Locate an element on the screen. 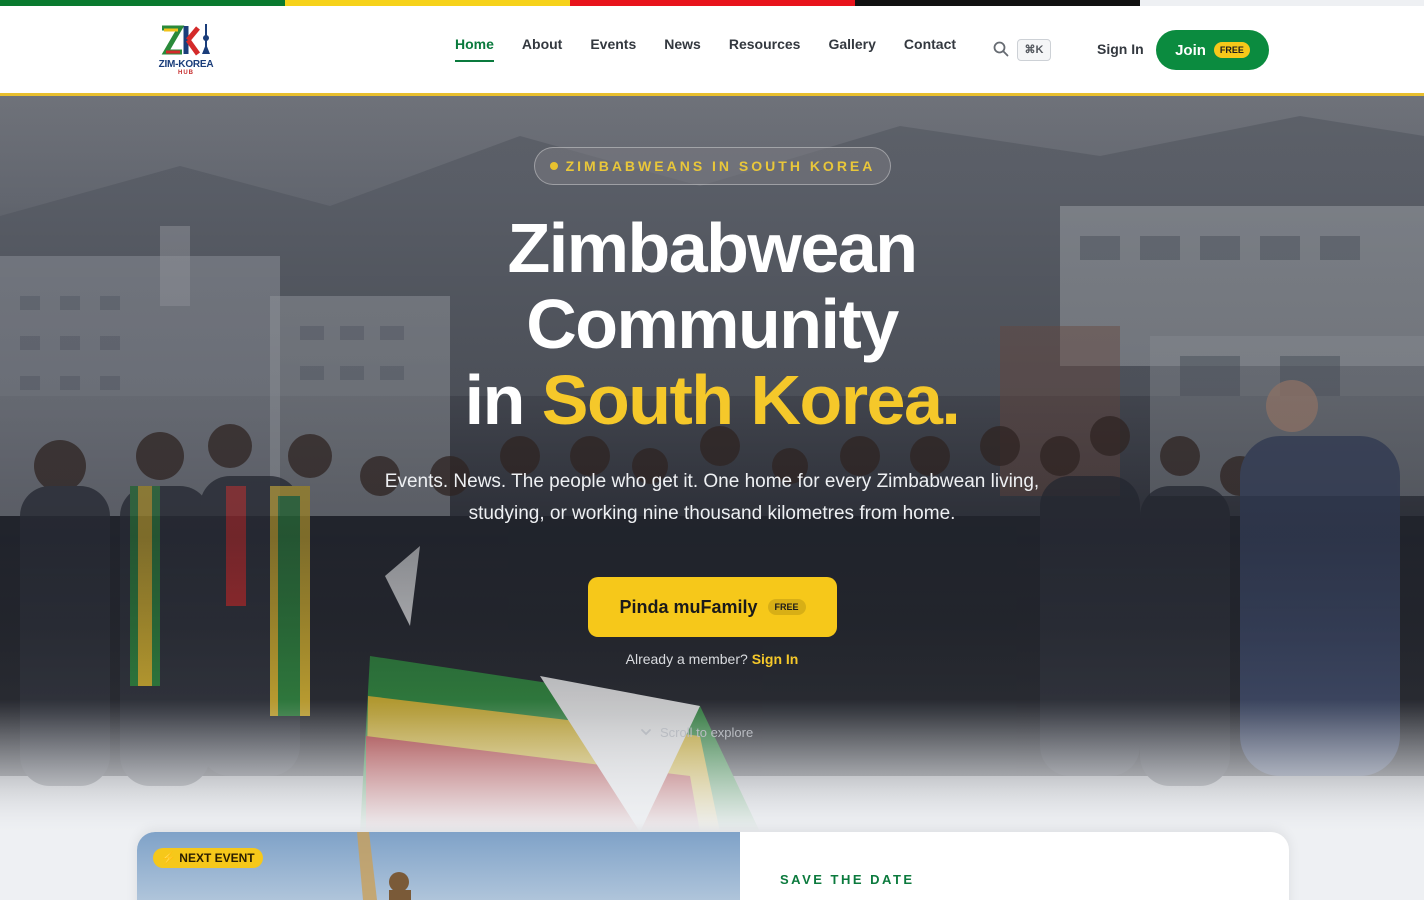 Image resolution: width=1424 pixels, height=900 pixels. nav-about: About is located at coordinates (542, 49).